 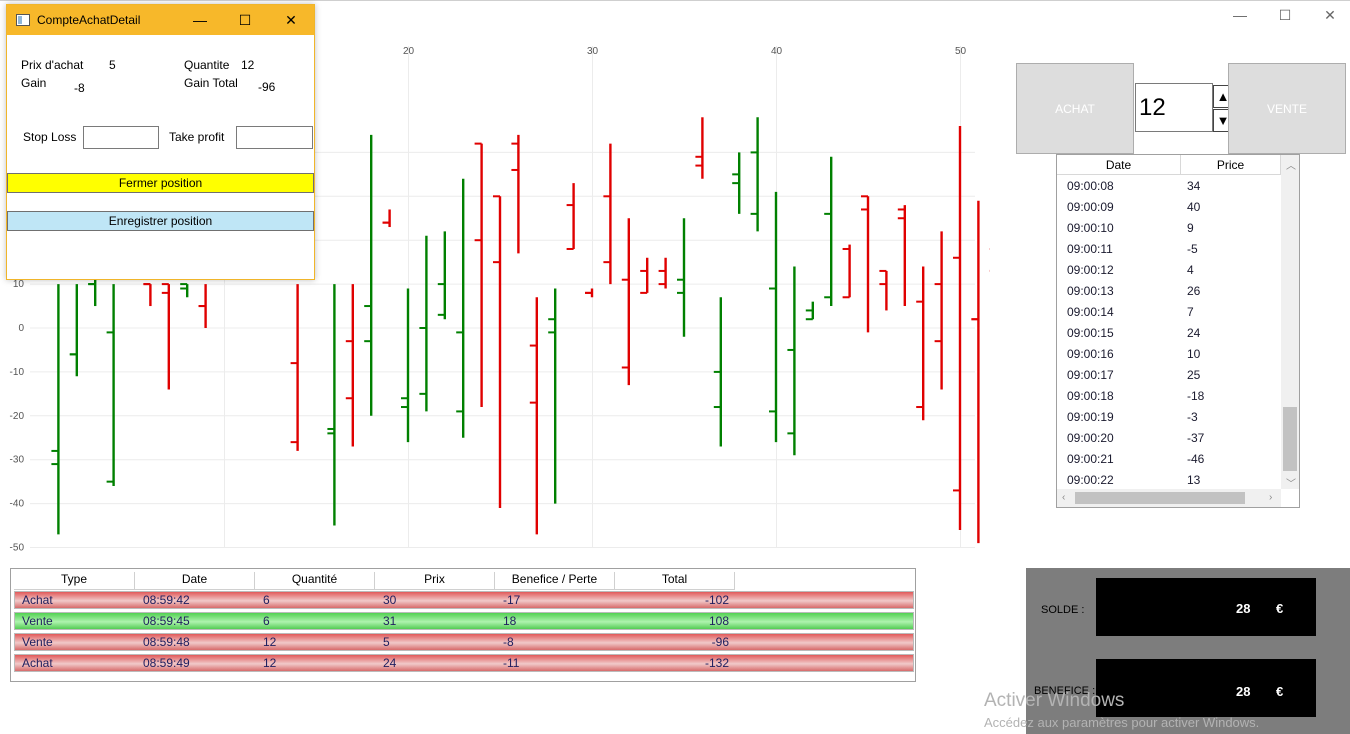 I want to click on pos-pl-cell: -11, so click(x=511, y=663).